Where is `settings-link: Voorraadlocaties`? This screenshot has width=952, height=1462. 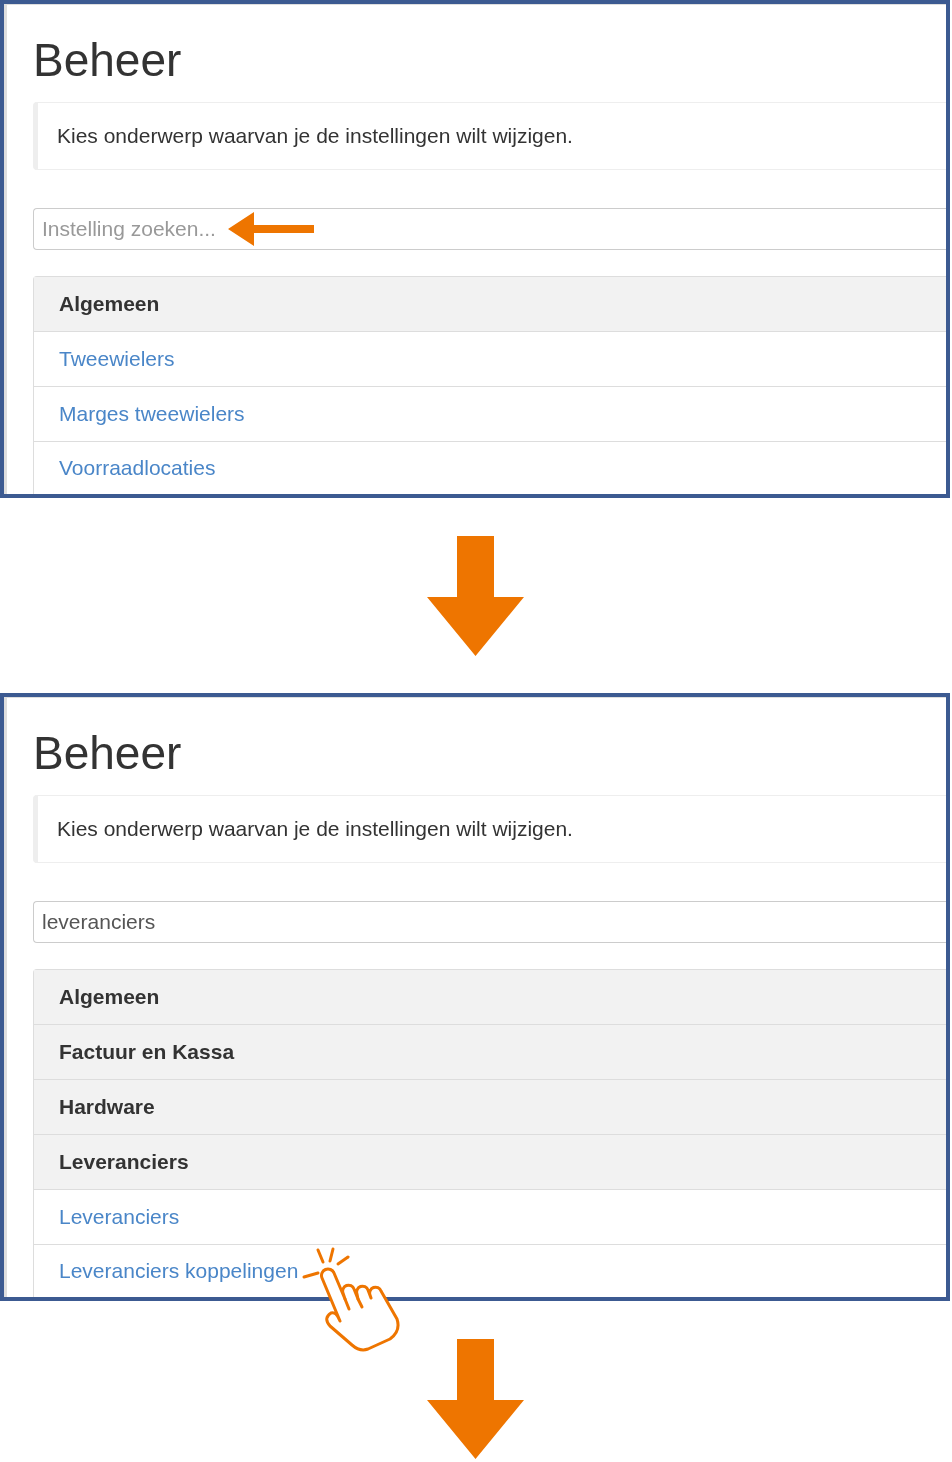
settings-link: Voorraadlocaties is located at coordinates (137, 468).